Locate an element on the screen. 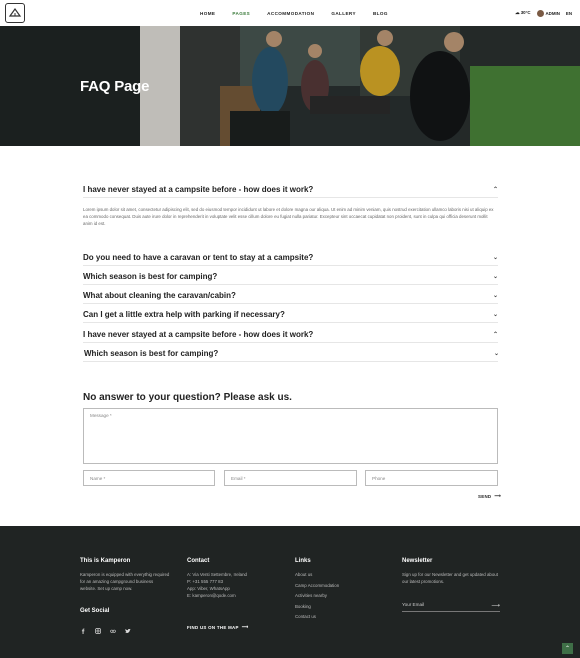  main-nav: HOME PAGES ACCOMMODATION GALLERY BLOG is located at coordinates (302, 13).